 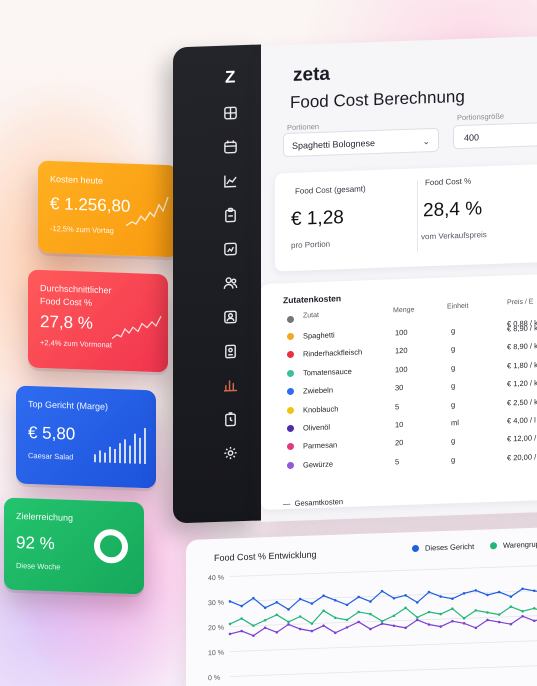 What do you see at coordinates (68, 405) in the screenshot?
I see `kpi-title: Top Gericht (Marge)` at bounding box center [68, 405].